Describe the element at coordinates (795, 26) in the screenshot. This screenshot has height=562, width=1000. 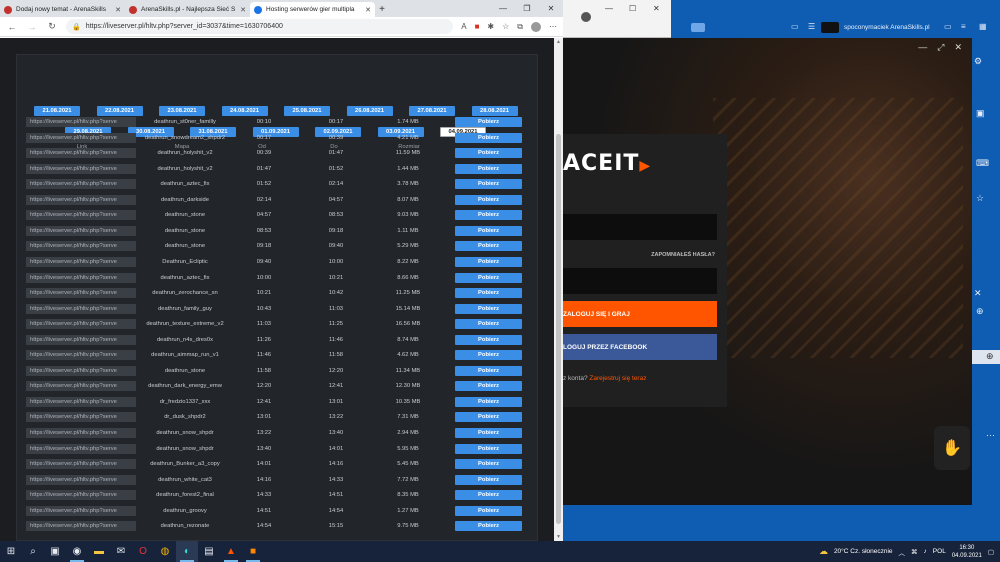
I see `monitor-icon: ▭` at that location.